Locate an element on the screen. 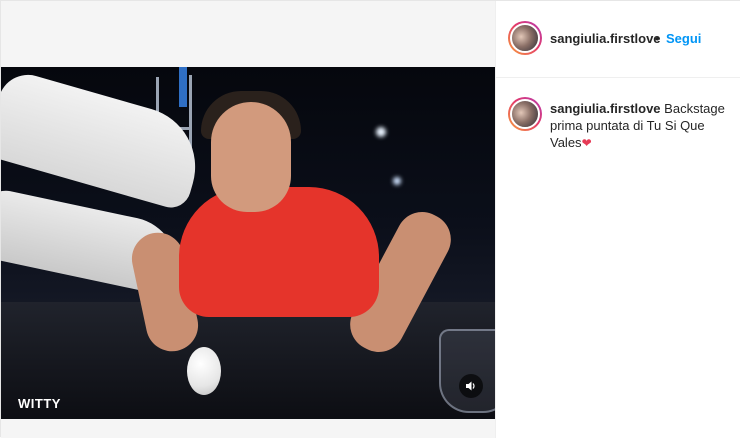 The image size is (740, 438). speaker-icon is located at coordinates (470, 386).